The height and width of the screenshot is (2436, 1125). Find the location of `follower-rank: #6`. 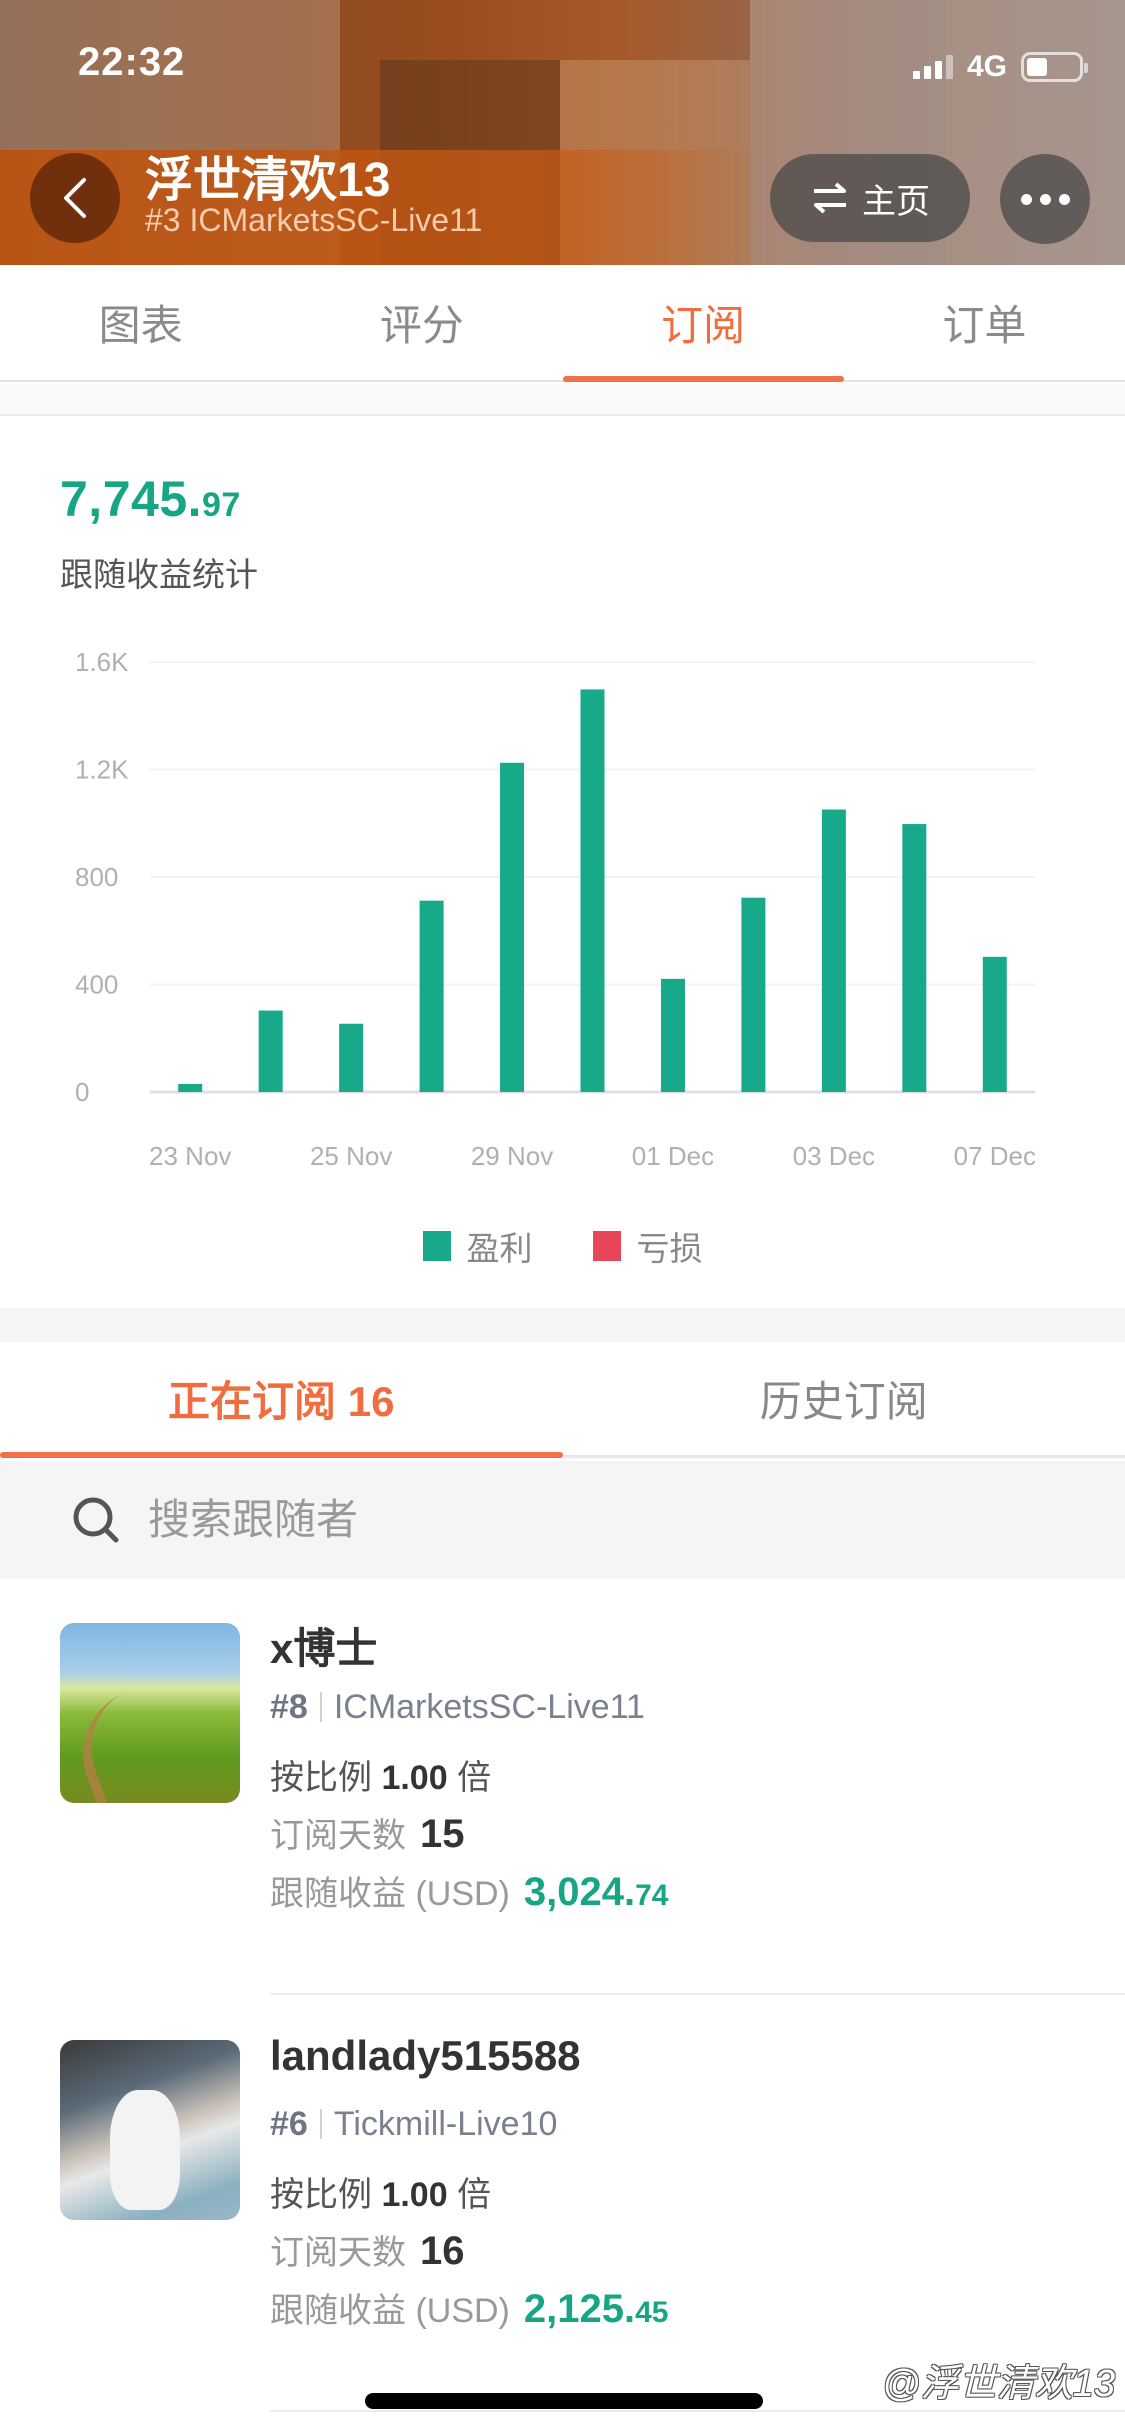

follower-rank: #6 is located at coordinates (289, 2124).